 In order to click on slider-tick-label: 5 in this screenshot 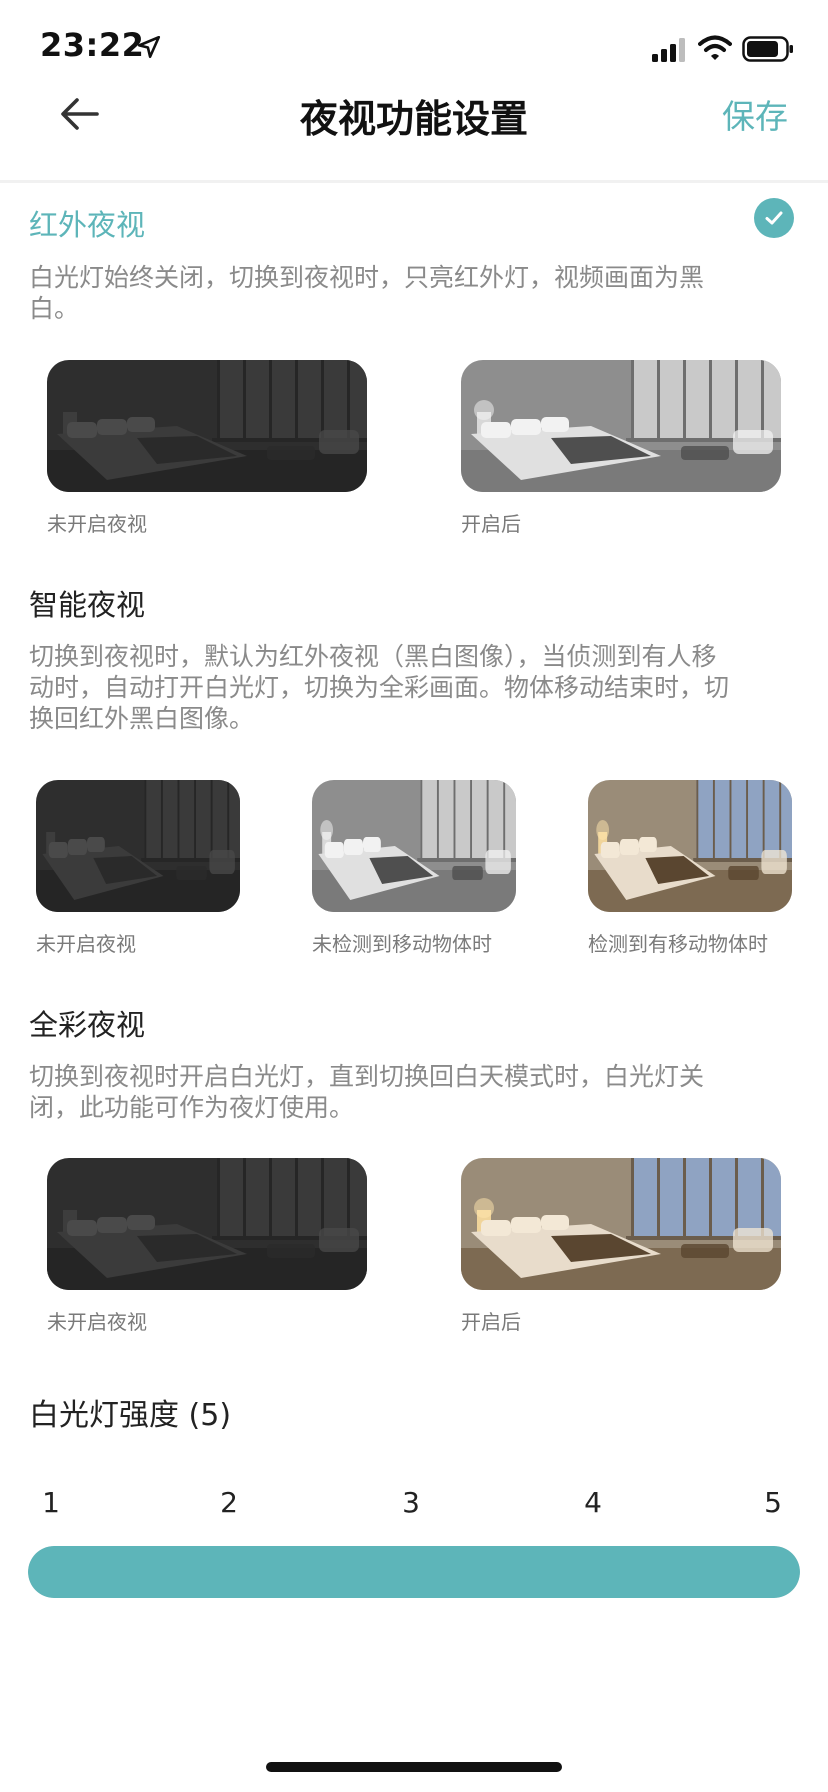, I will do `click(773, 1502)`.